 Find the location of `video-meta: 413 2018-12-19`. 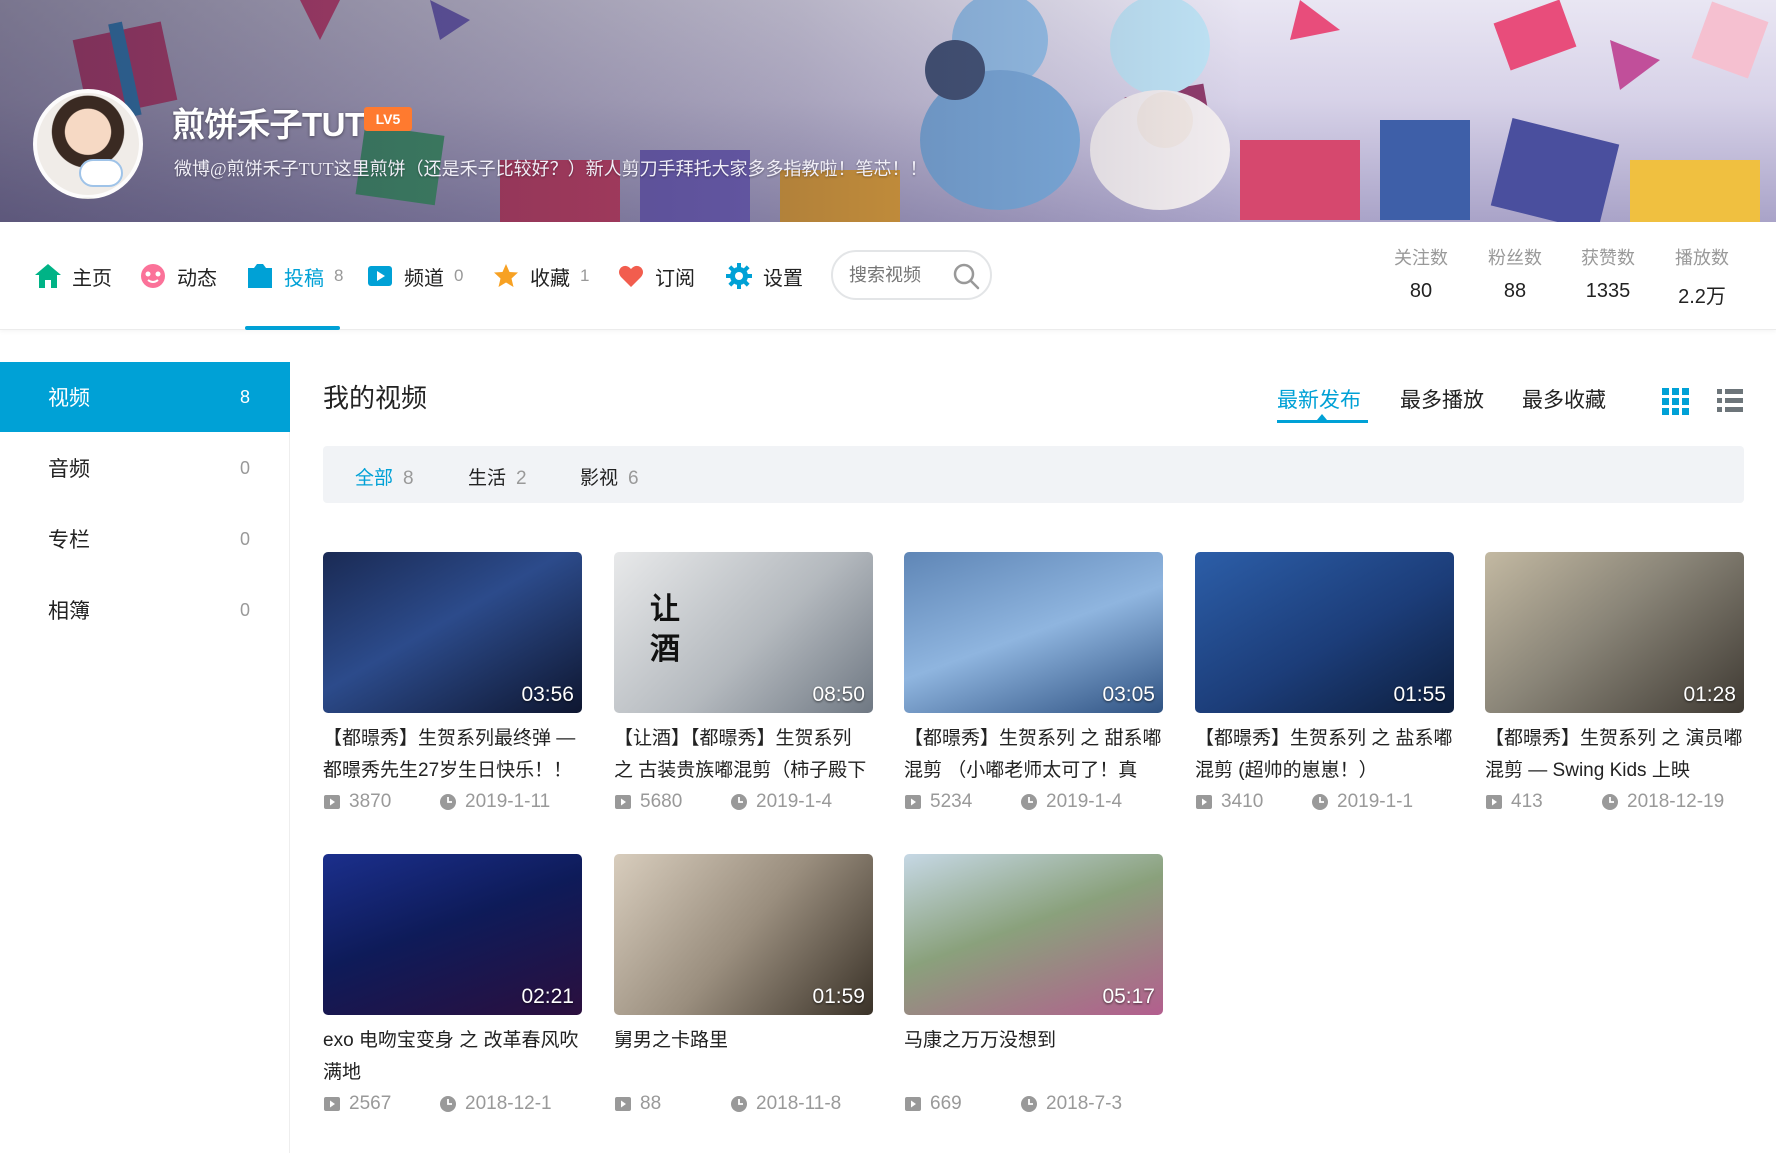

video-meta: 413 2018-12-19 is located at coordinates (1614, 804).